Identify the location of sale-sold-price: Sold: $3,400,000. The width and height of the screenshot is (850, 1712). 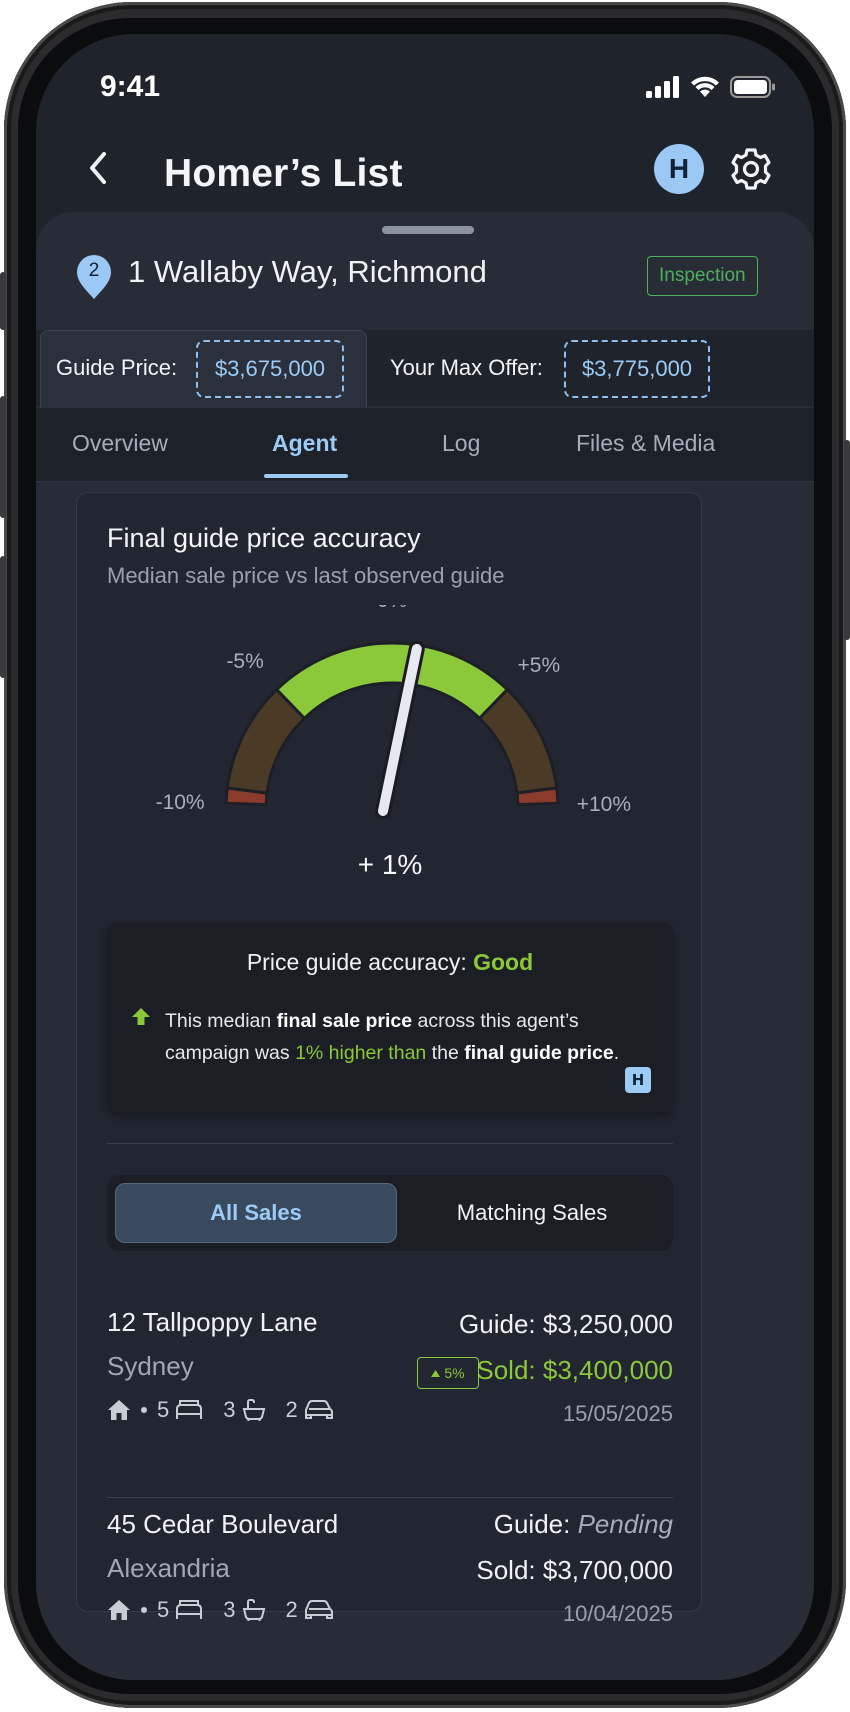
(574, 1370).